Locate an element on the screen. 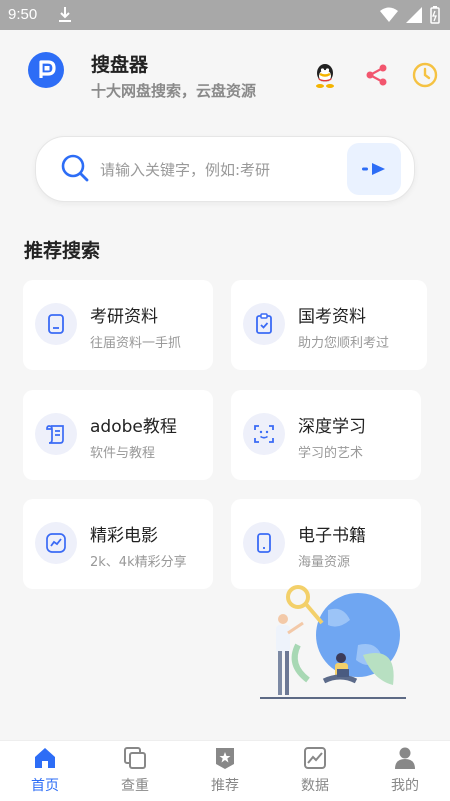 This screenshot has height=801, width=450. nav-mine: 我的 is located at coordinates (405, 771).